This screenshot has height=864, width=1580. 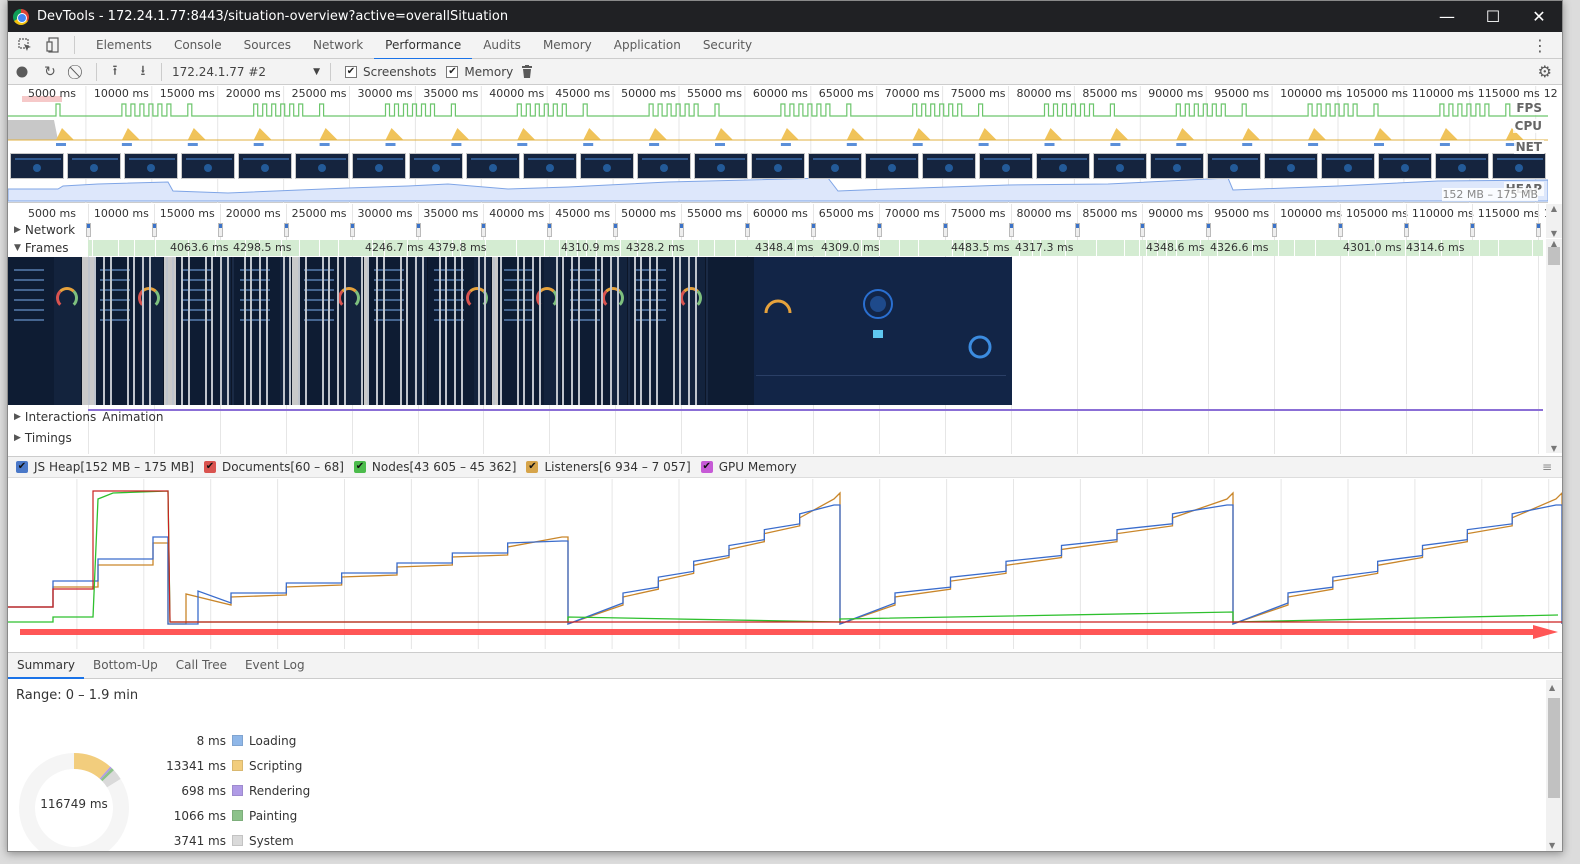 I want to click on memory-legend-item: ✔ Nodes[43 605 – 45 362], so click(x=434, y=467).